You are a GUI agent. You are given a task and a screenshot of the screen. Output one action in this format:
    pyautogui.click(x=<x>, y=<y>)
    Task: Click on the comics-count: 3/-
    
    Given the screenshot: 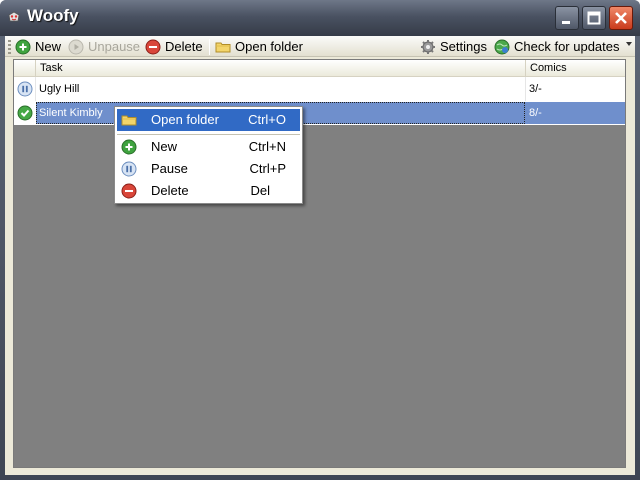 What is the action you would take?
    pyautogui.click(x=535, y=89)
    